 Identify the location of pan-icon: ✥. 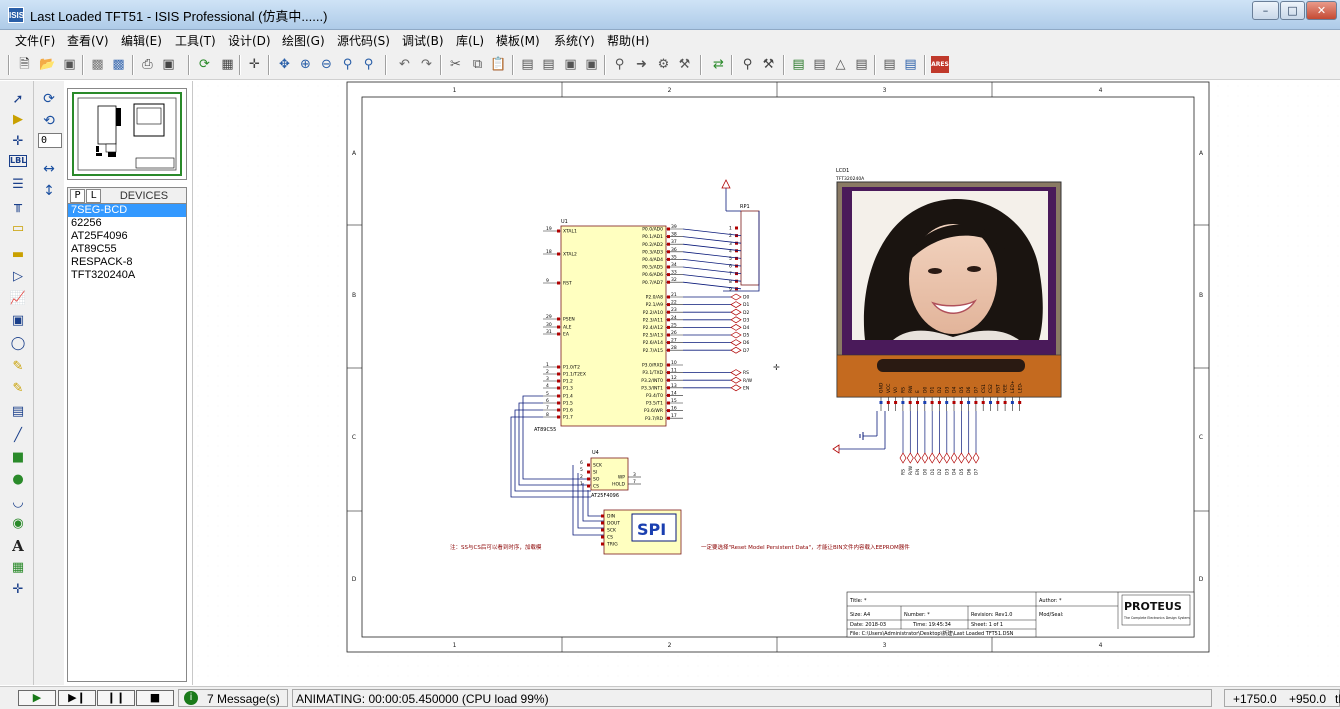
(284, 64).